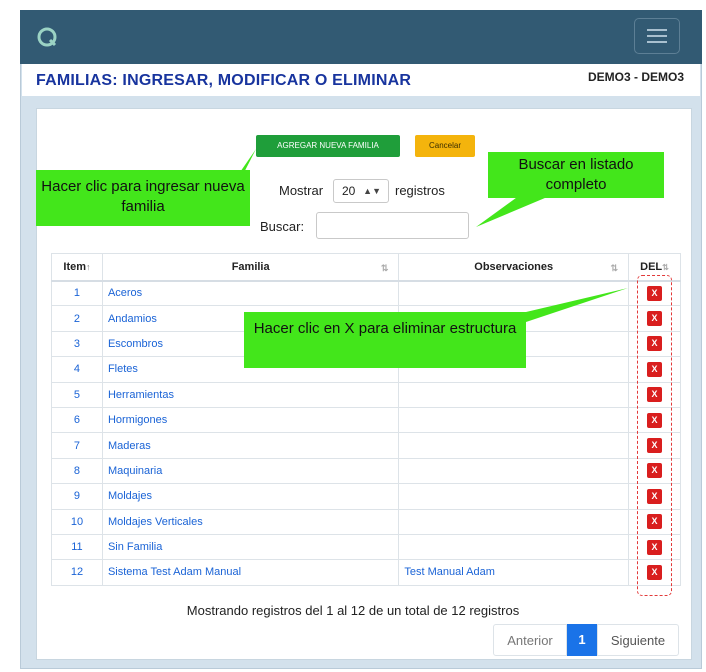 Image resolution: width=706 pixels, height=672 pixels. I want to click on cell-item: 11, so click(77, 547).